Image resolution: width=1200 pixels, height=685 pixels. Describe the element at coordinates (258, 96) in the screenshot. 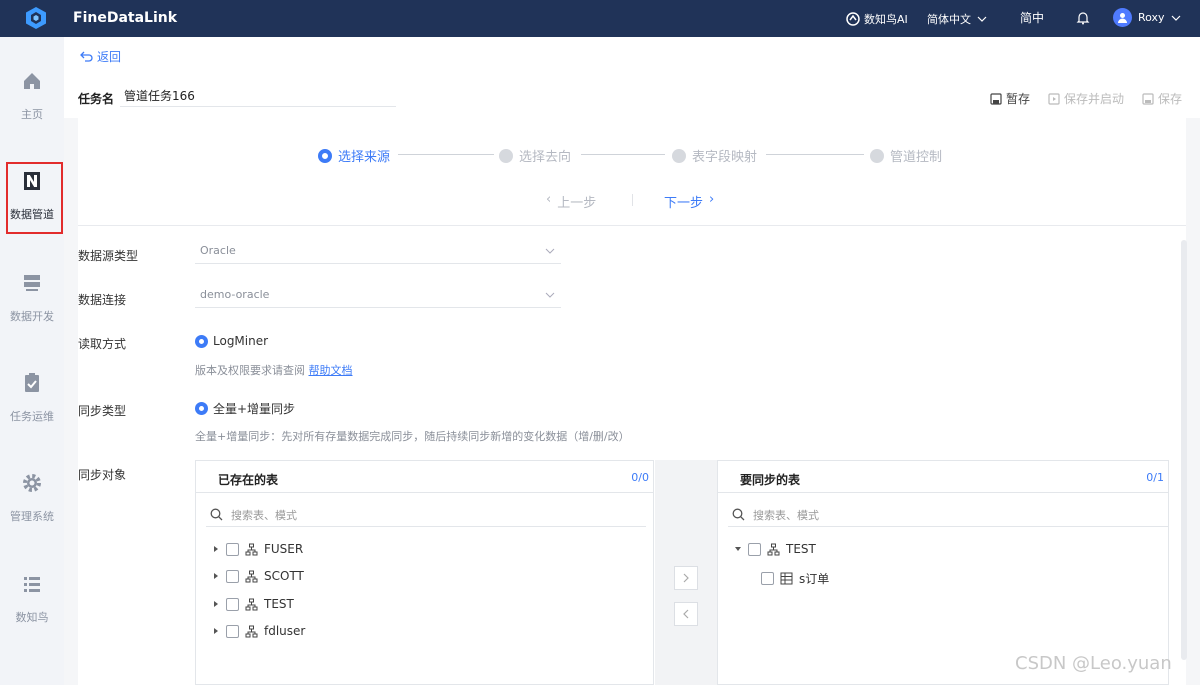

I see `task-name-input` at that location.